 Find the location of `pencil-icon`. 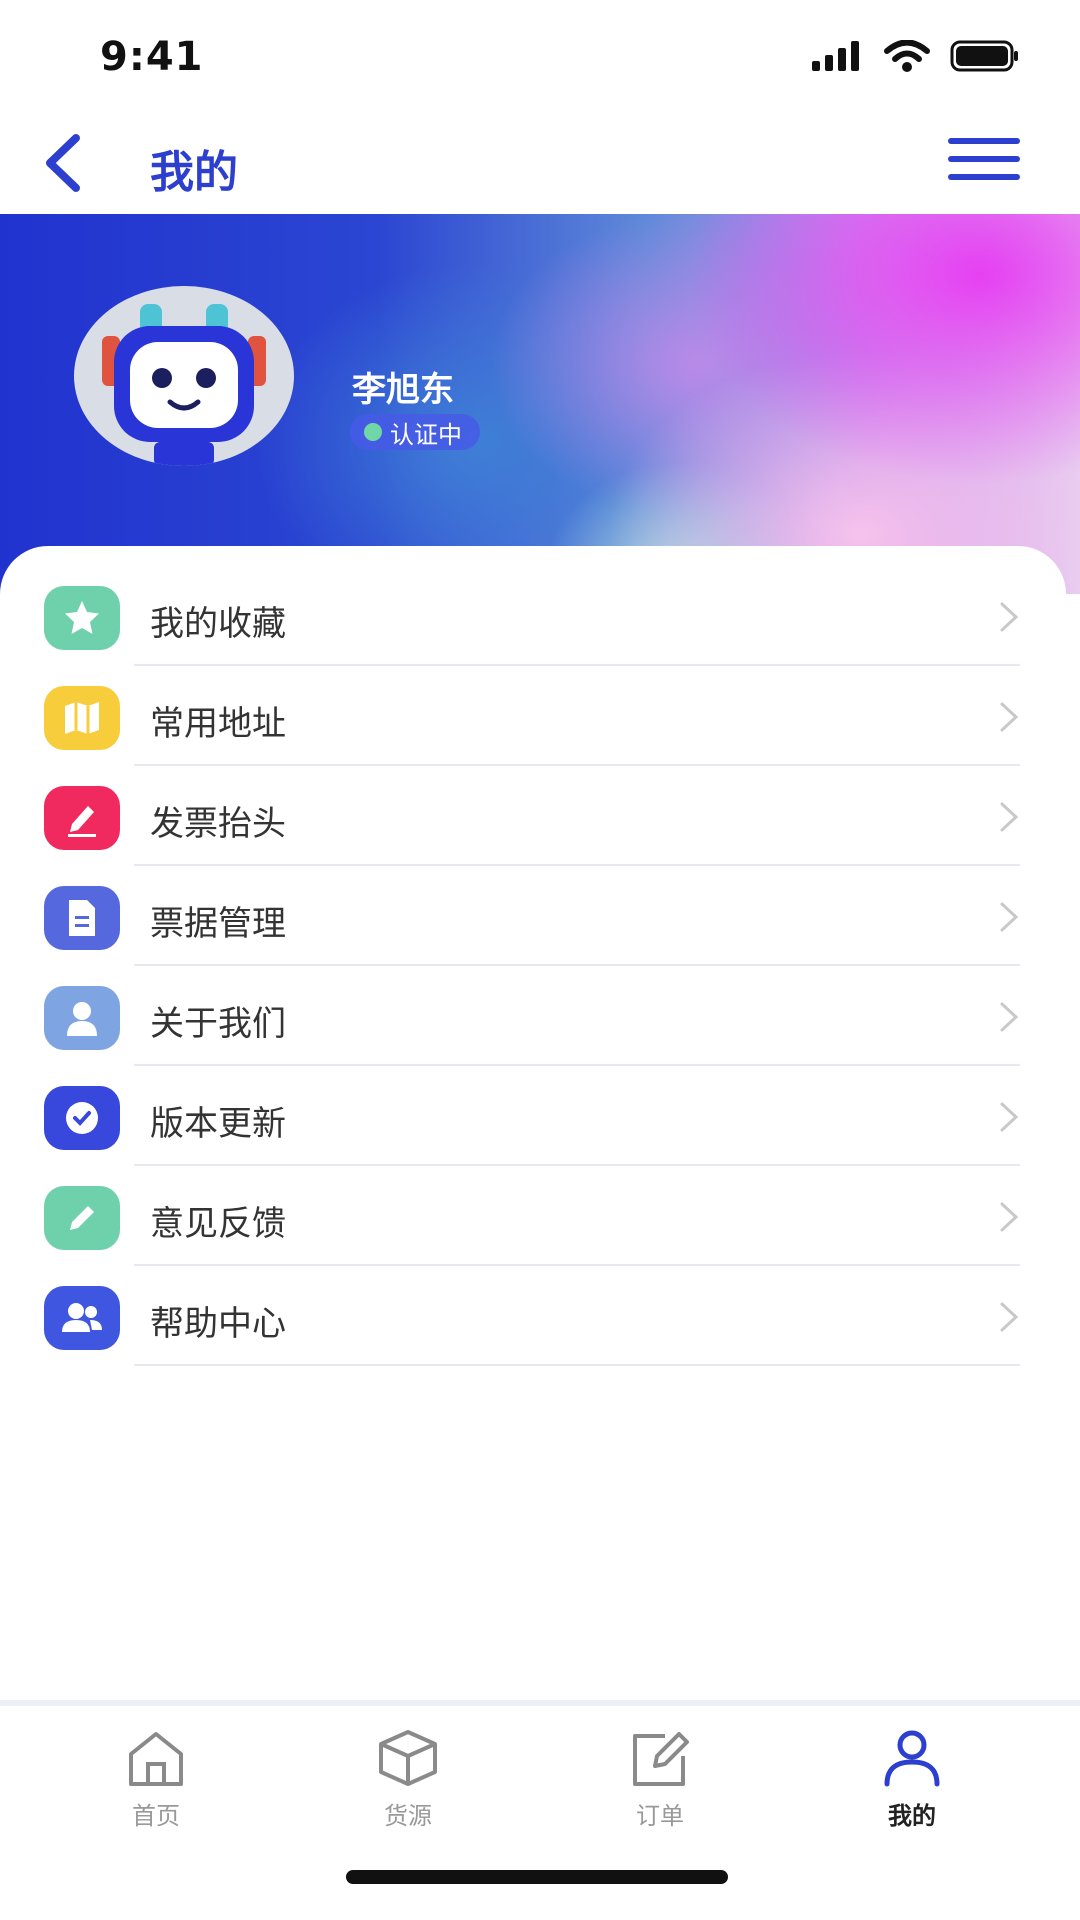

pencil-icon is located at coordinates (82, 1218).